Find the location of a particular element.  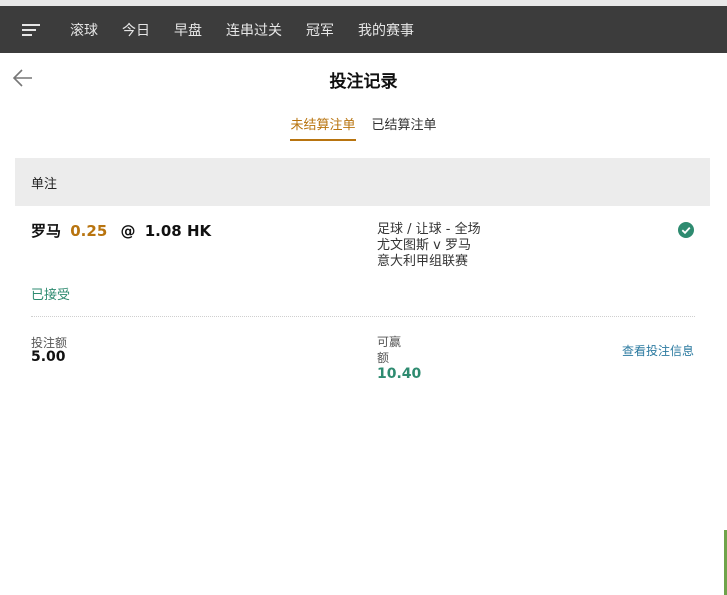

bet-status: 已接受 is located at coordinates (51, 295).